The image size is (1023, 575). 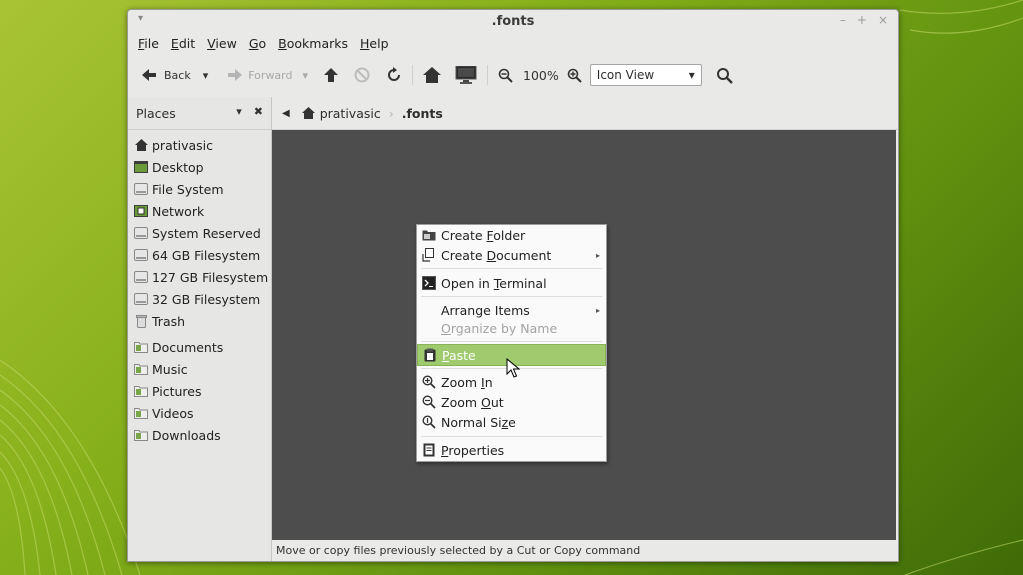 I want to click on folder-new-icon, so click(x=429, y=235).